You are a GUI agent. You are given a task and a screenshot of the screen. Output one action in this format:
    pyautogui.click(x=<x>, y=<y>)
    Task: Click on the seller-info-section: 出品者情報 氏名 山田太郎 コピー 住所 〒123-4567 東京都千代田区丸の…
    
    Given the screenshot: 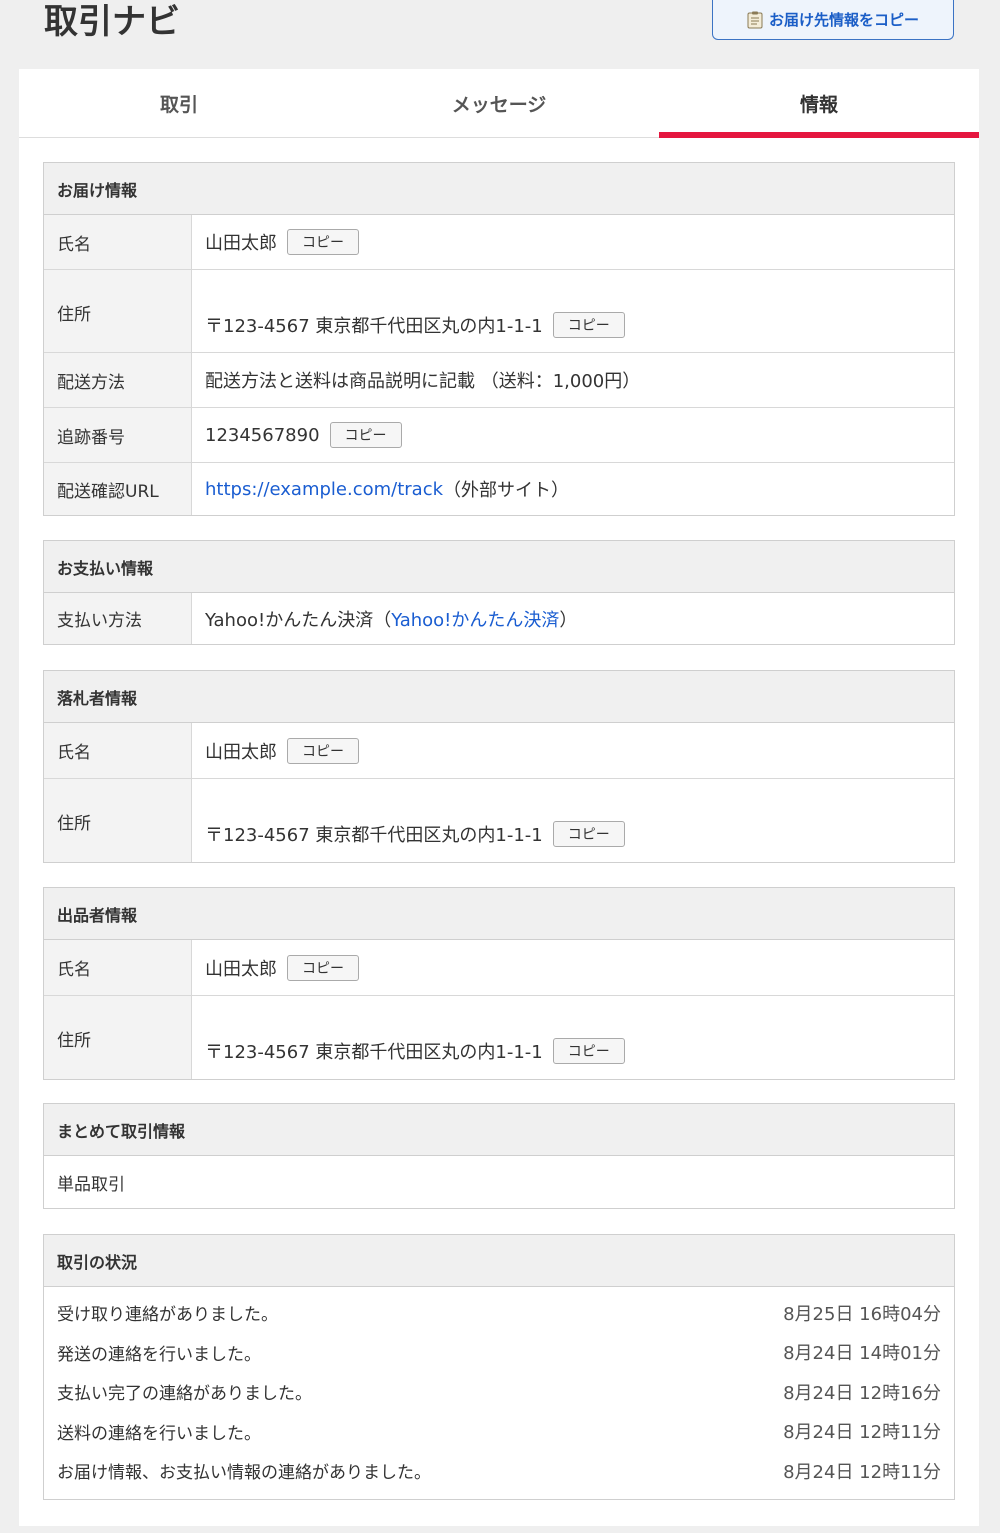 What is the action you would take?
    pyautogui.click(x=499, y=983)
    